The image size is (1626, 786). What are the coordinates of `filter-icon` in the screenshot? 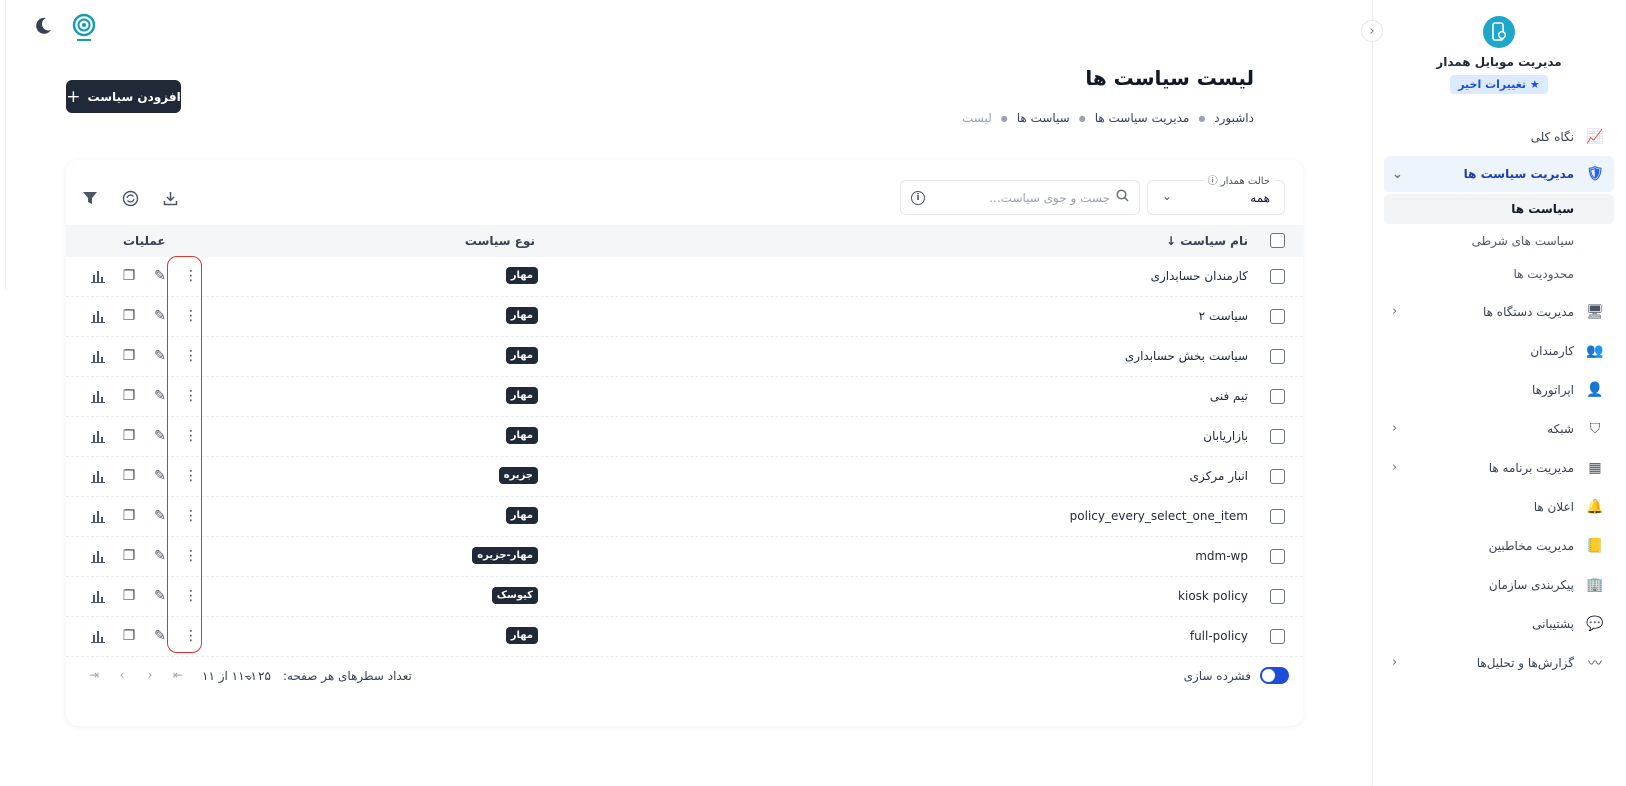 It's located at (90, 198).